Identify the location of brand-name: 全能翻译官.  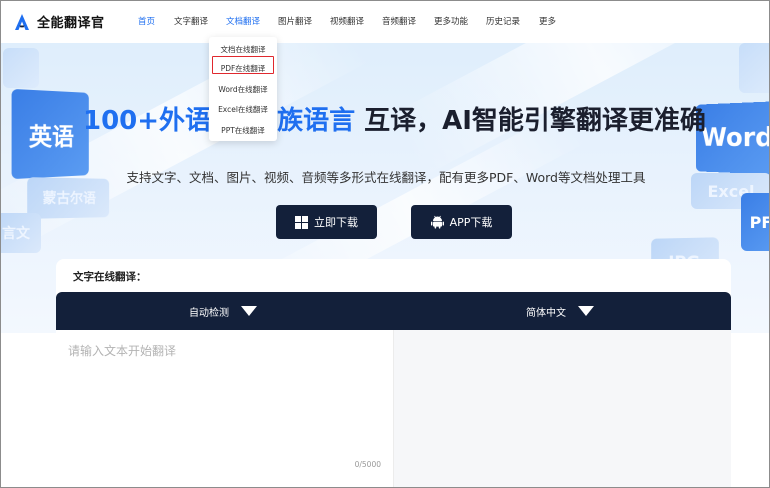
(71, 23).